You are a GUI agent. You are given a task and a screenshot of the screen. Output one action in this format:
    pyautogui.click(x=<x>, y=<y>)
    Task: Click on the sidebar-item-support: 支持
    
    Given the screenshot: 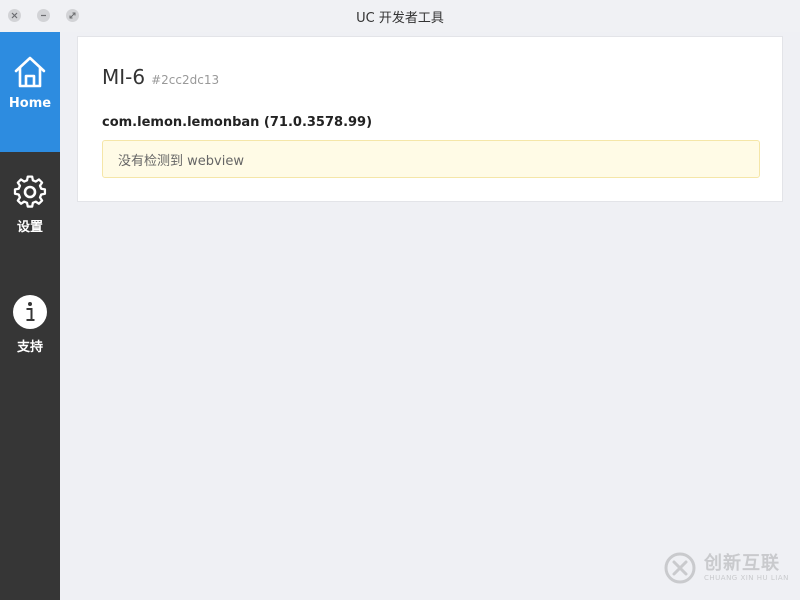 What is the action you would take?
    pyautogui.click(x=30, y=332)
    